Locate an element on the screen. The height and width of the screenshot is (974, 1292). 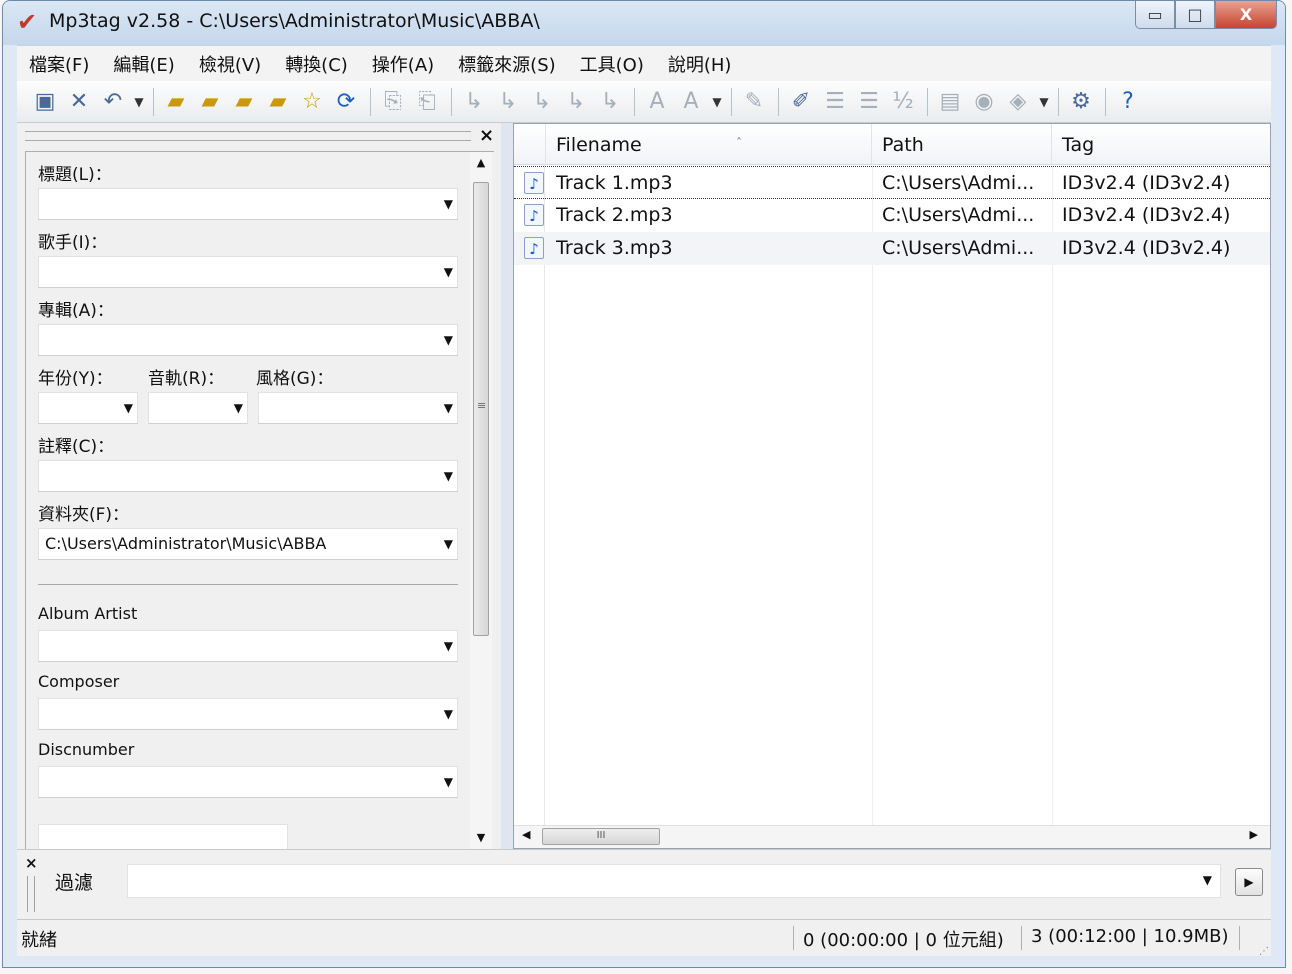
composer-field: ▼ is located at coordinates (248, 714).